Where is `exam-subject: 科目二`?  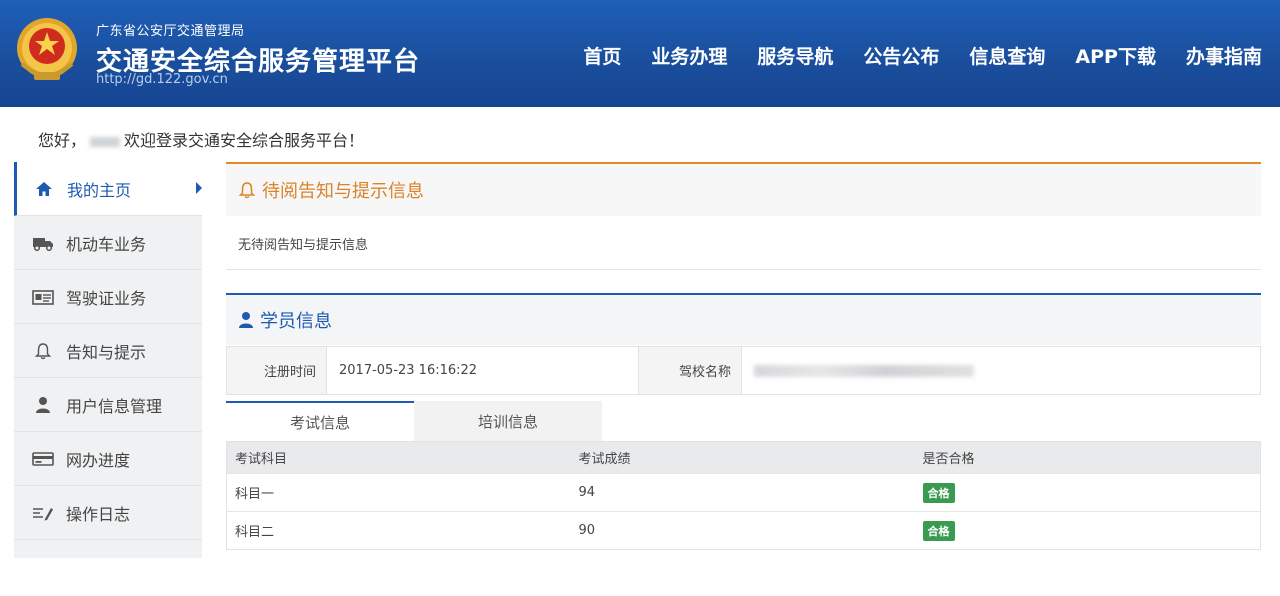
exam-subject: 科目二 is located at coordinates (398, 530).